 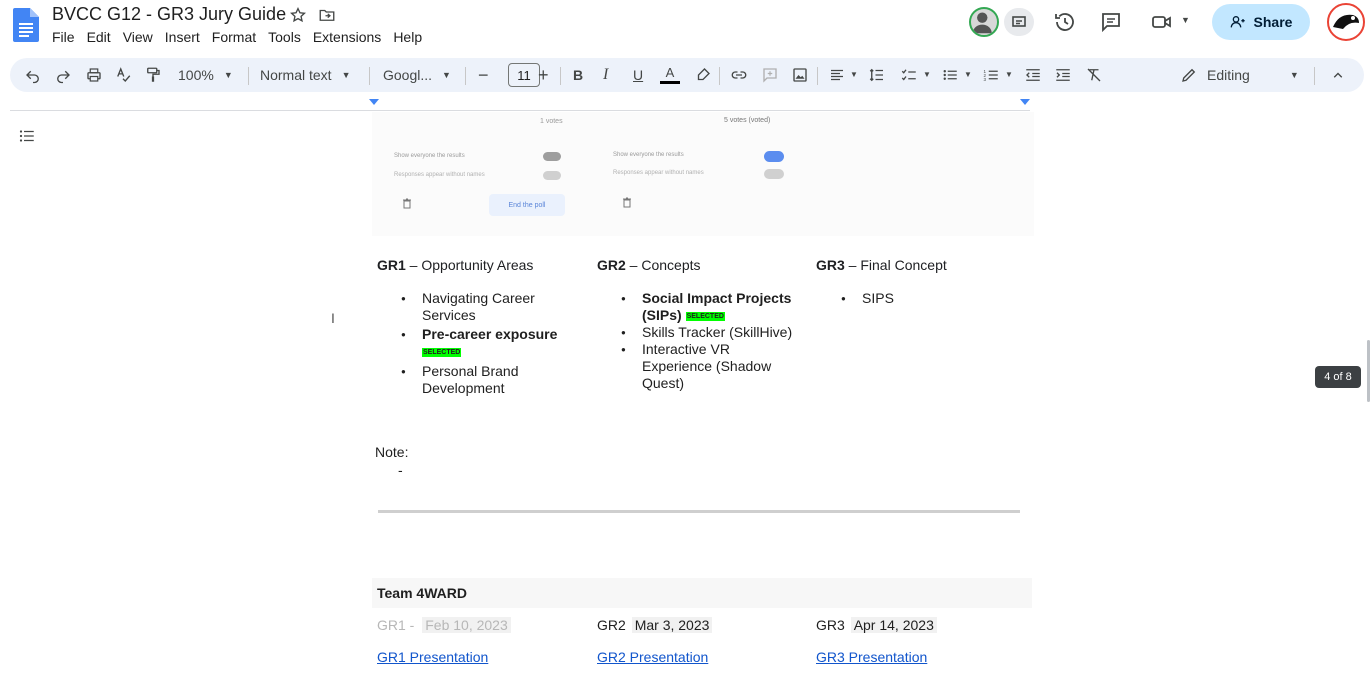 I want to click on account-avatar, so click(x=1346, y=22).